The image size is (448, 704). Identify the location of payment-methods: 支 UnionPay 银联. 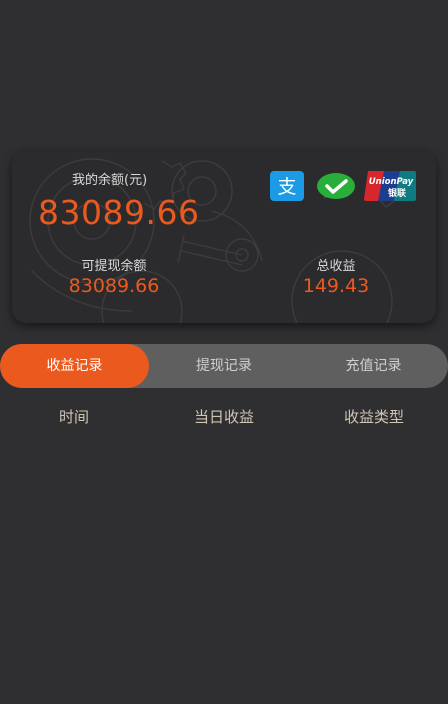
(343, 186).